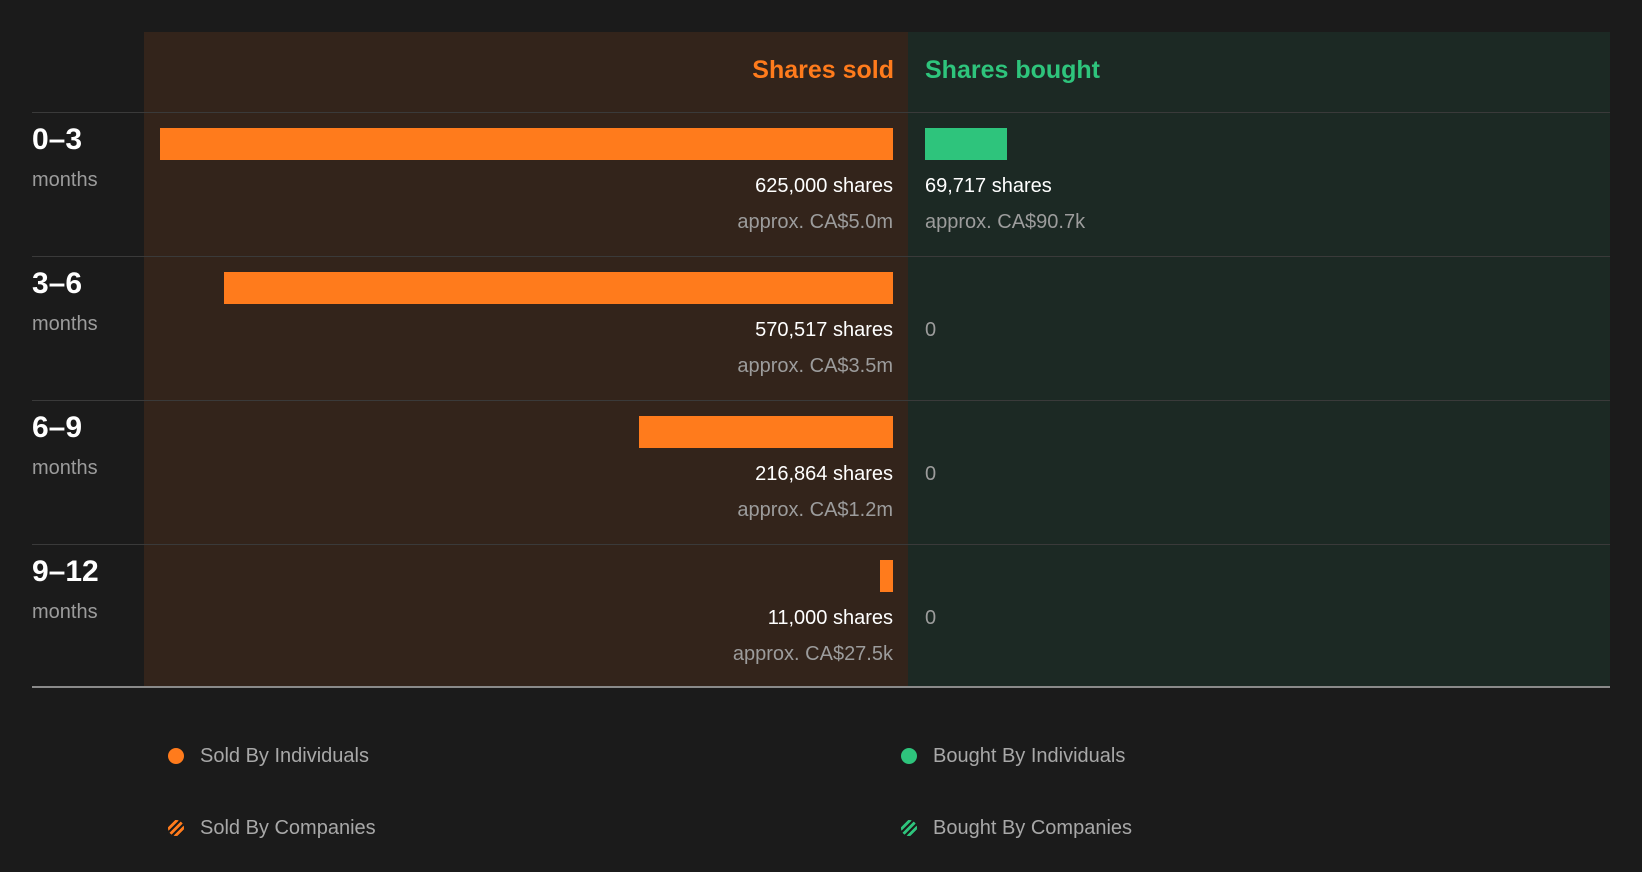  What do you see at coordinates (176, 756) in the screenshot?
I see `orange-dot-icon` at bounding box center [176, 756].